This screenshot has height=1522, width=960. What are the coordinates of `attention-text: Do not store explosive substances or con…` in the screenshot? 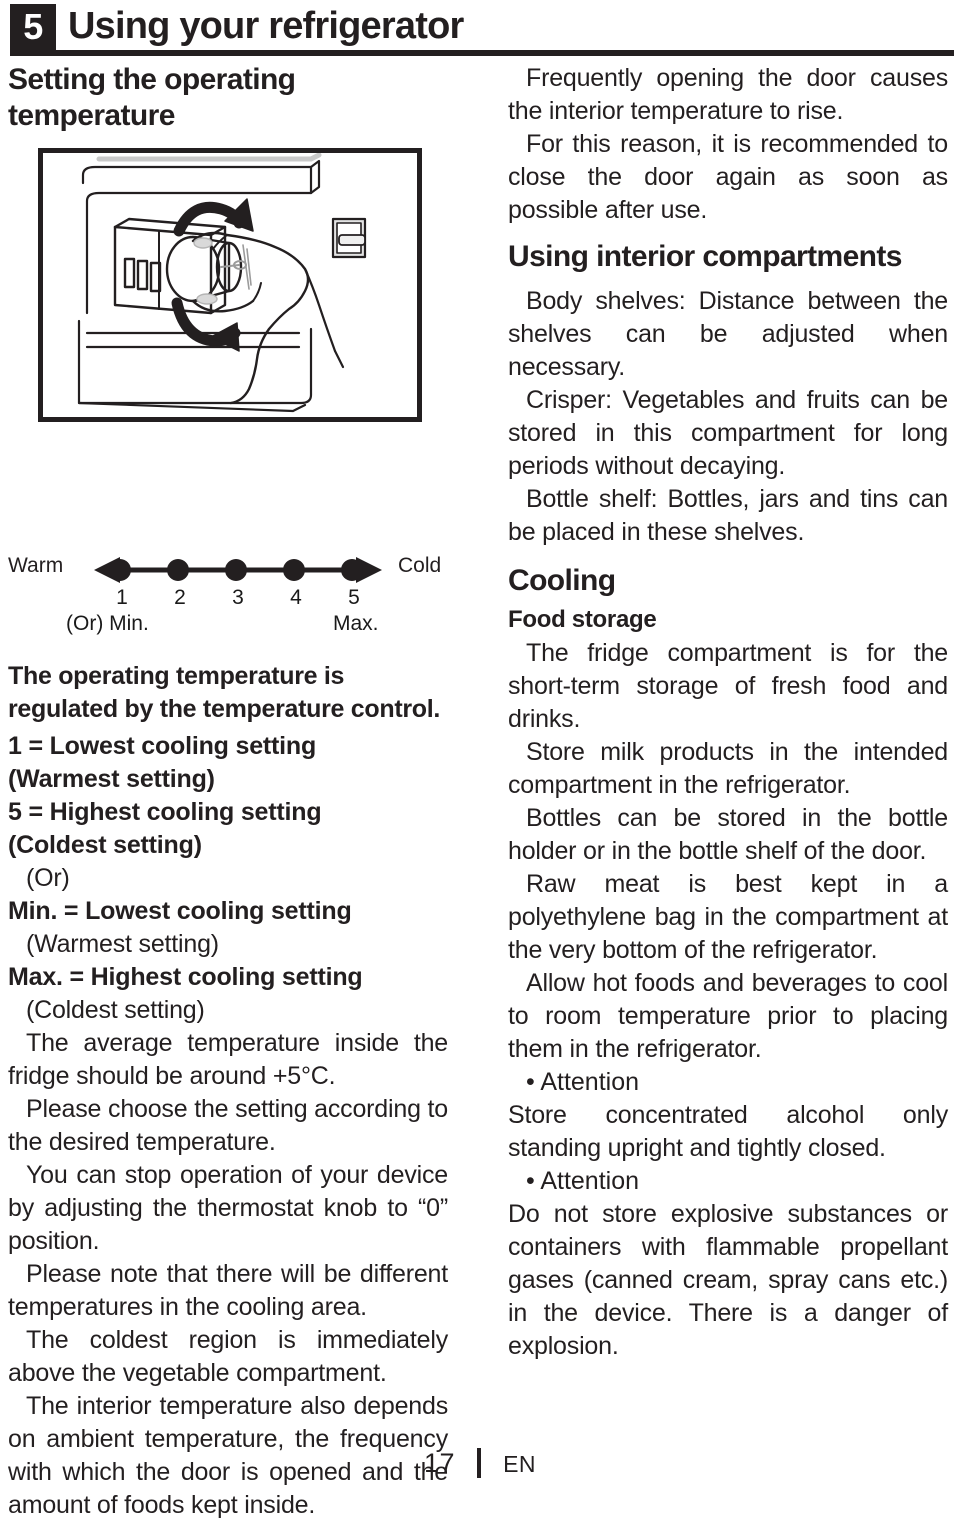 It's located at (728, 1280).